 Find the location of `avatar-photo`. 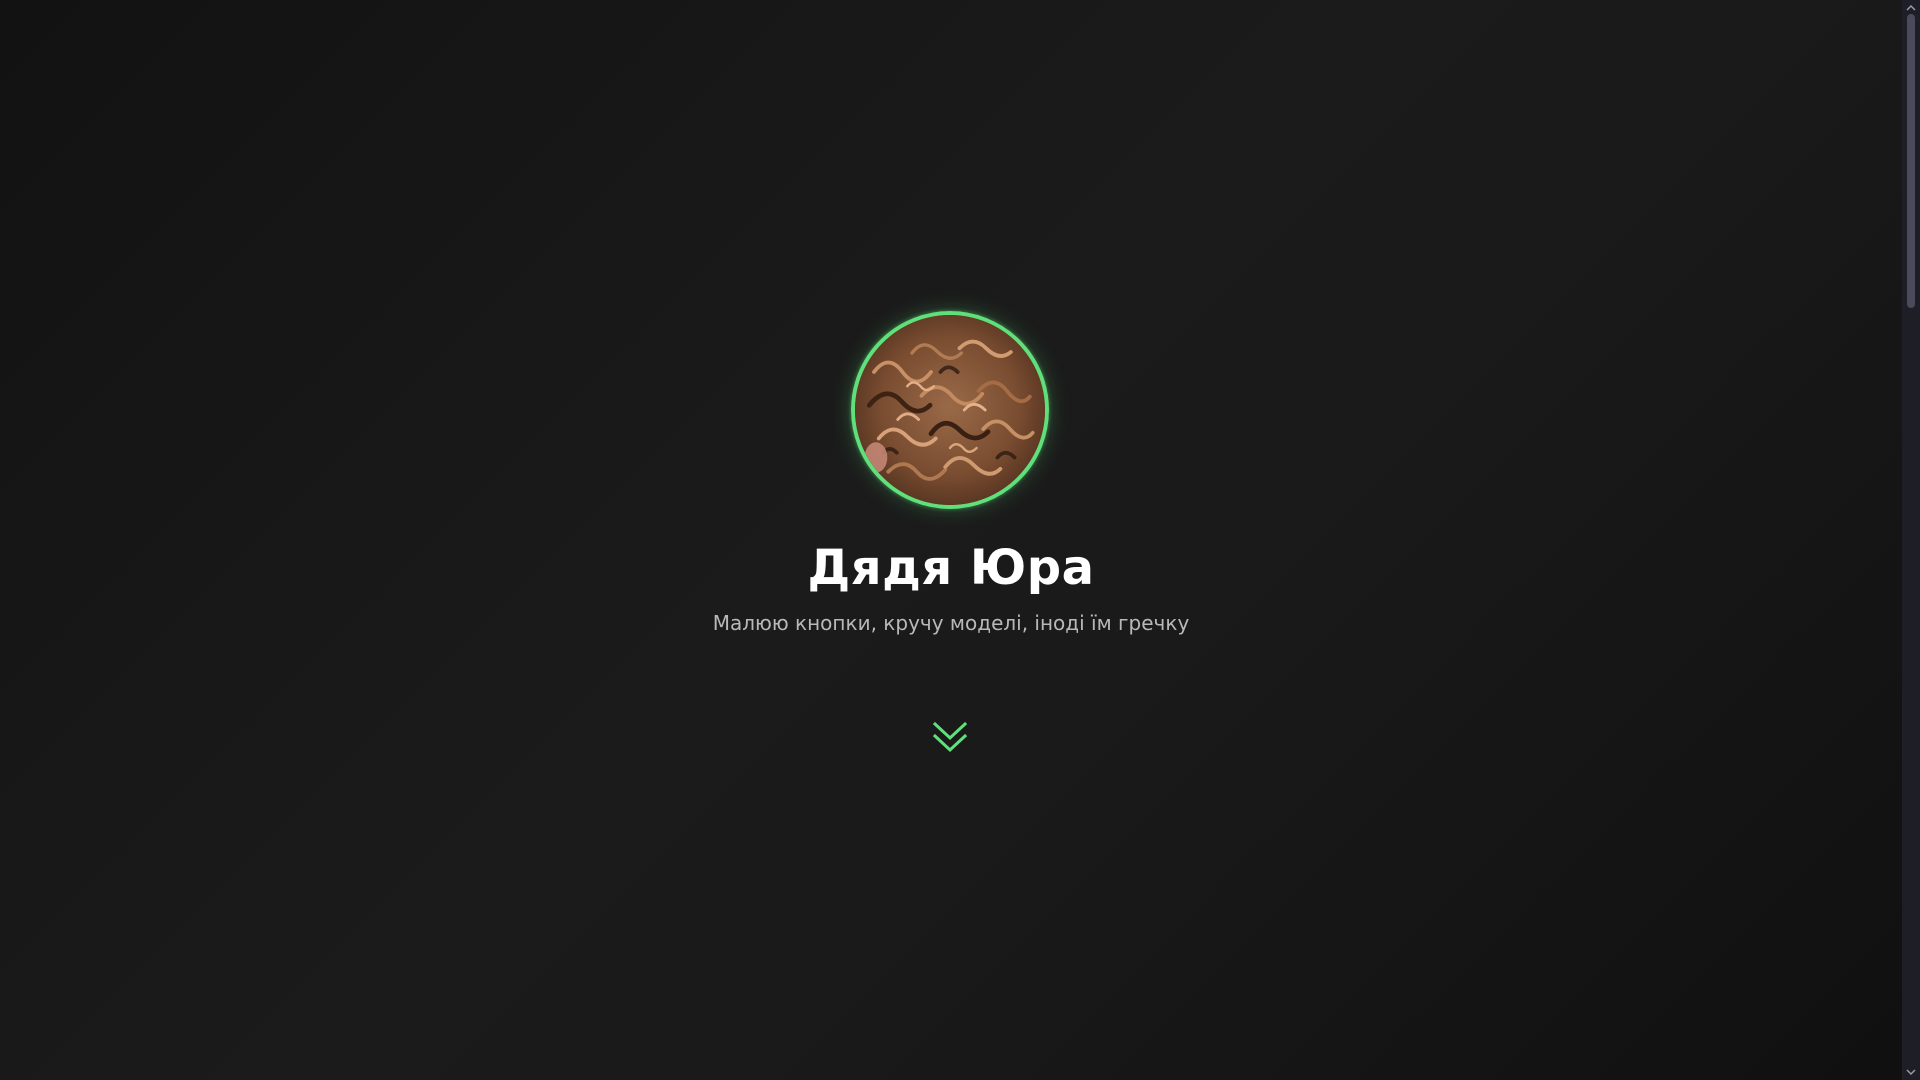

avatar-photo is located at coordinates (950, 410).